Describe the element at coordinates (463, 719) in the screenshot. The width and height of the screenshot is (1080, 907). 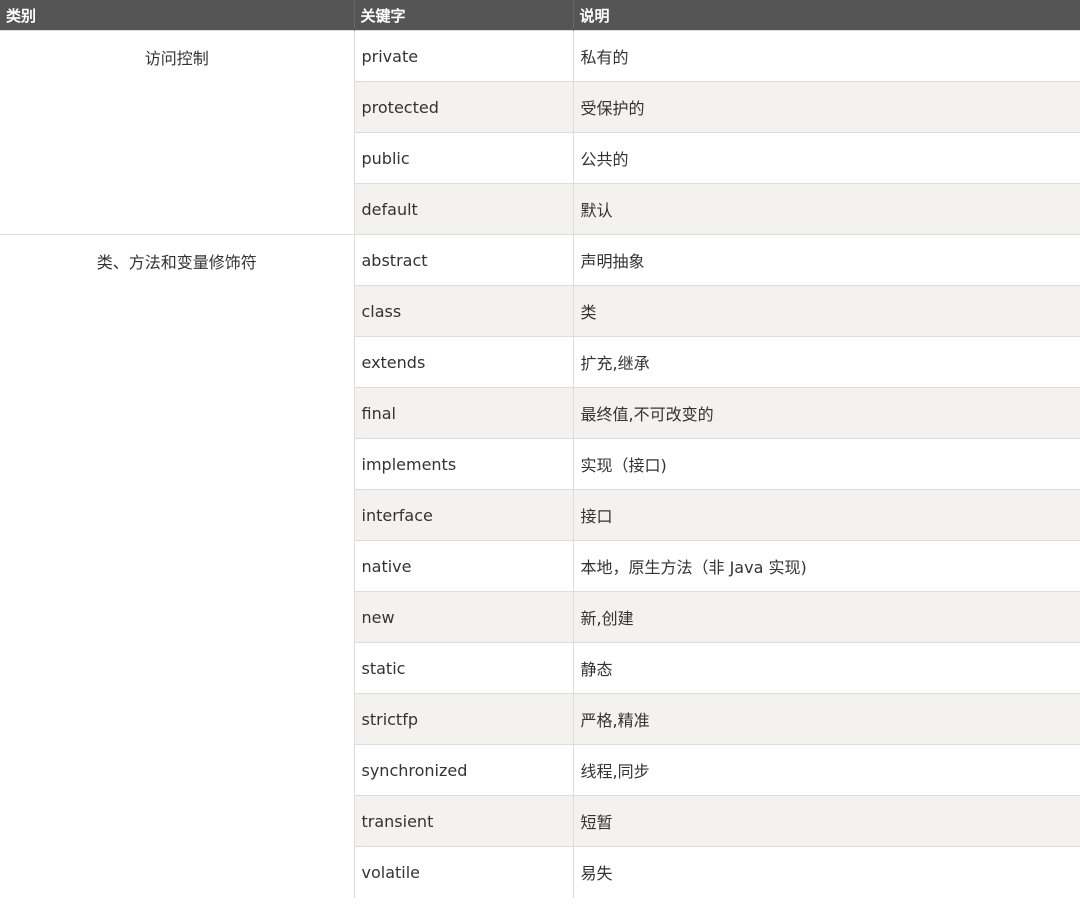
I see `keyword-cell: strictfp` at that location.